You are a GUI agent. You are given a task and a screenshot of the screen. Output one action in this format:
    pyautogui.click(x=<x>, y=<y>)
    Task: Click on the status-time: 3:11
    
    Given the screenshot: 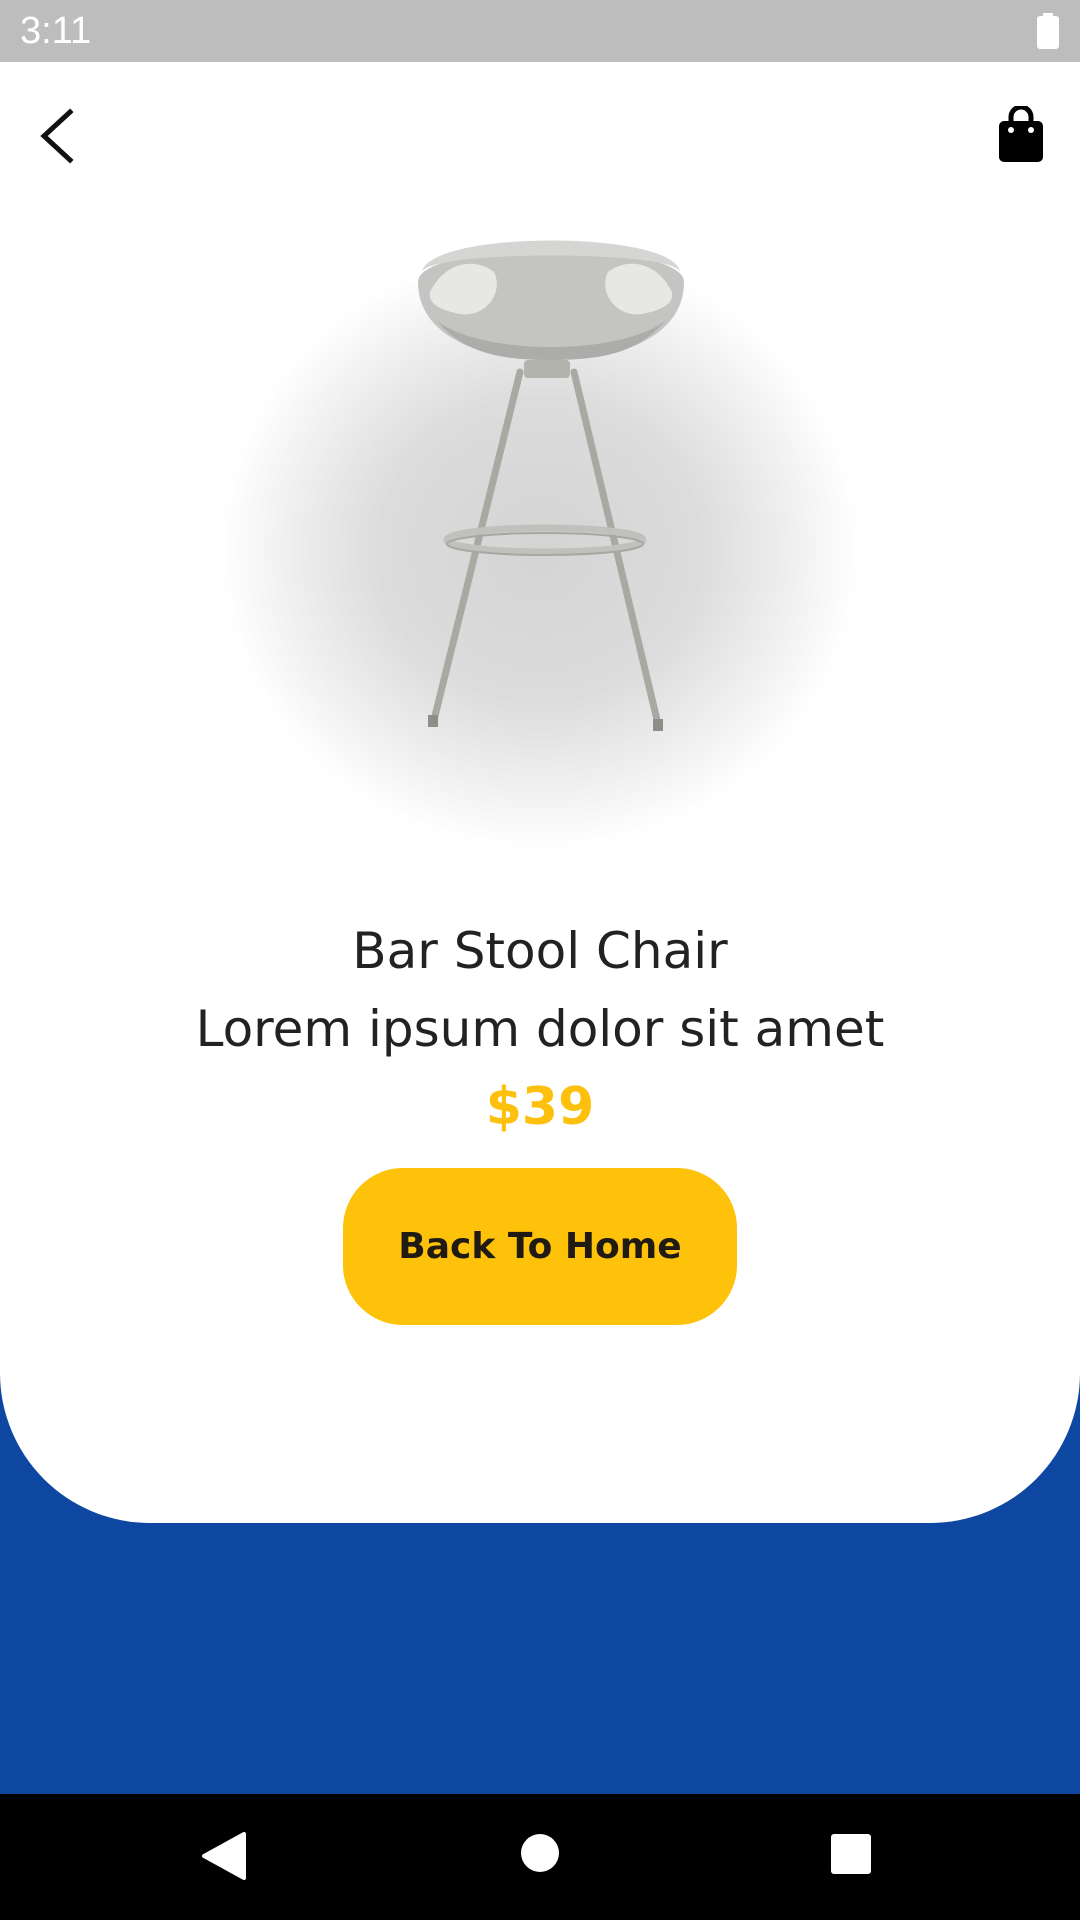 What is the action you would take?
    pyautogui.click(x=56, y=31)
    